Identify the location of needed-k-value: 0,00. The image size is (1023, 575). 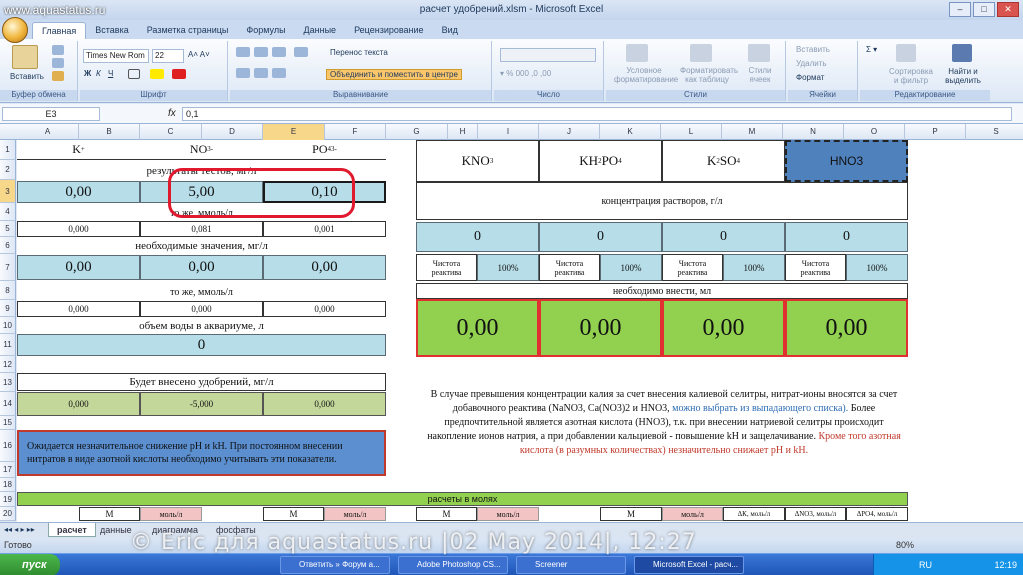
(78, 267).